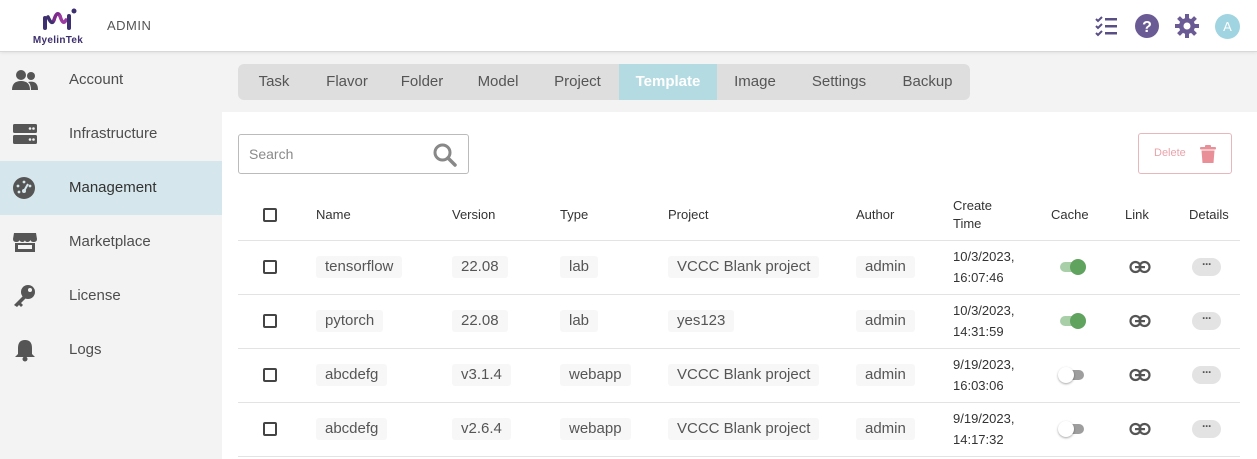 The height and width of the screenshot is (459, 1257). I want to click on checklist-icon, so click(1106, 26).